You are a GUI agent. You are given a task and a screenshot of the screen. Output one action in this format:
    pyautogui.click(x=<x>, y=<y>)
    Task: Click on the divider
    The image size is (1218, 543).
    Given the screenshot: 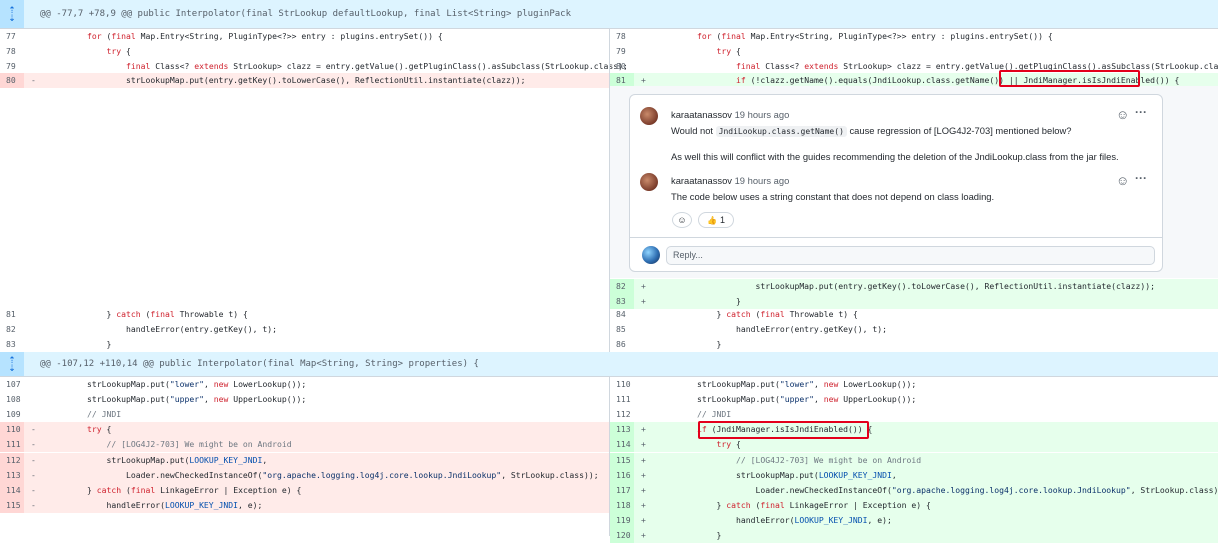 What is the action you would take?
    pyautogui.click(x=896, y=237)
    